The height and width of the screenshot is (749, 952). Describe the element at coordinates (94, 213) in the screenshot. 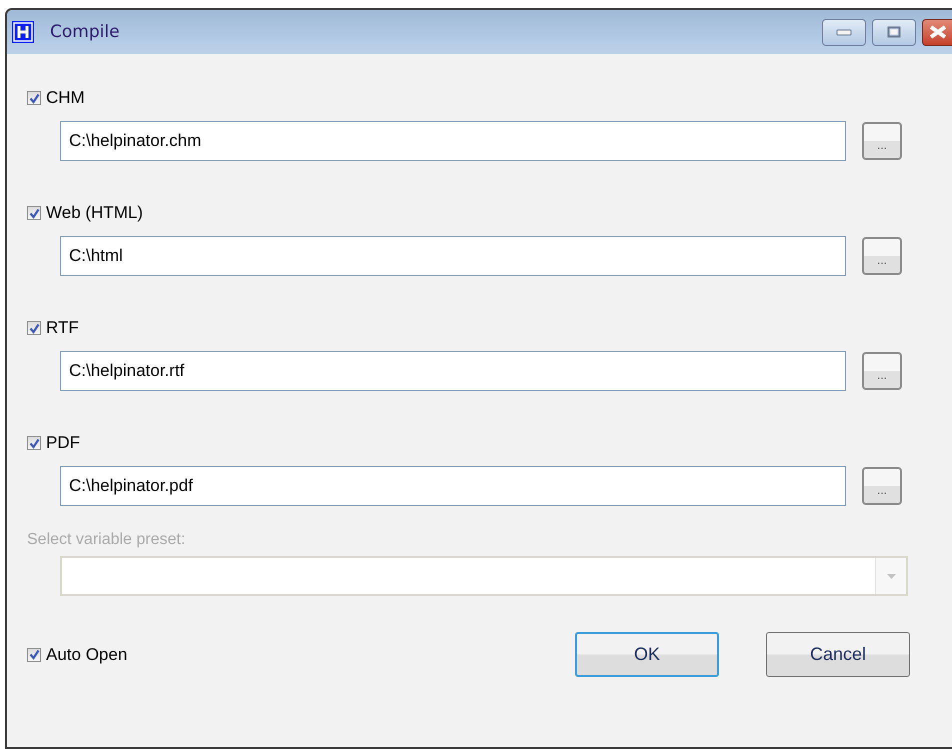

I see `checkbox-label: Web (HTML)` at that location.